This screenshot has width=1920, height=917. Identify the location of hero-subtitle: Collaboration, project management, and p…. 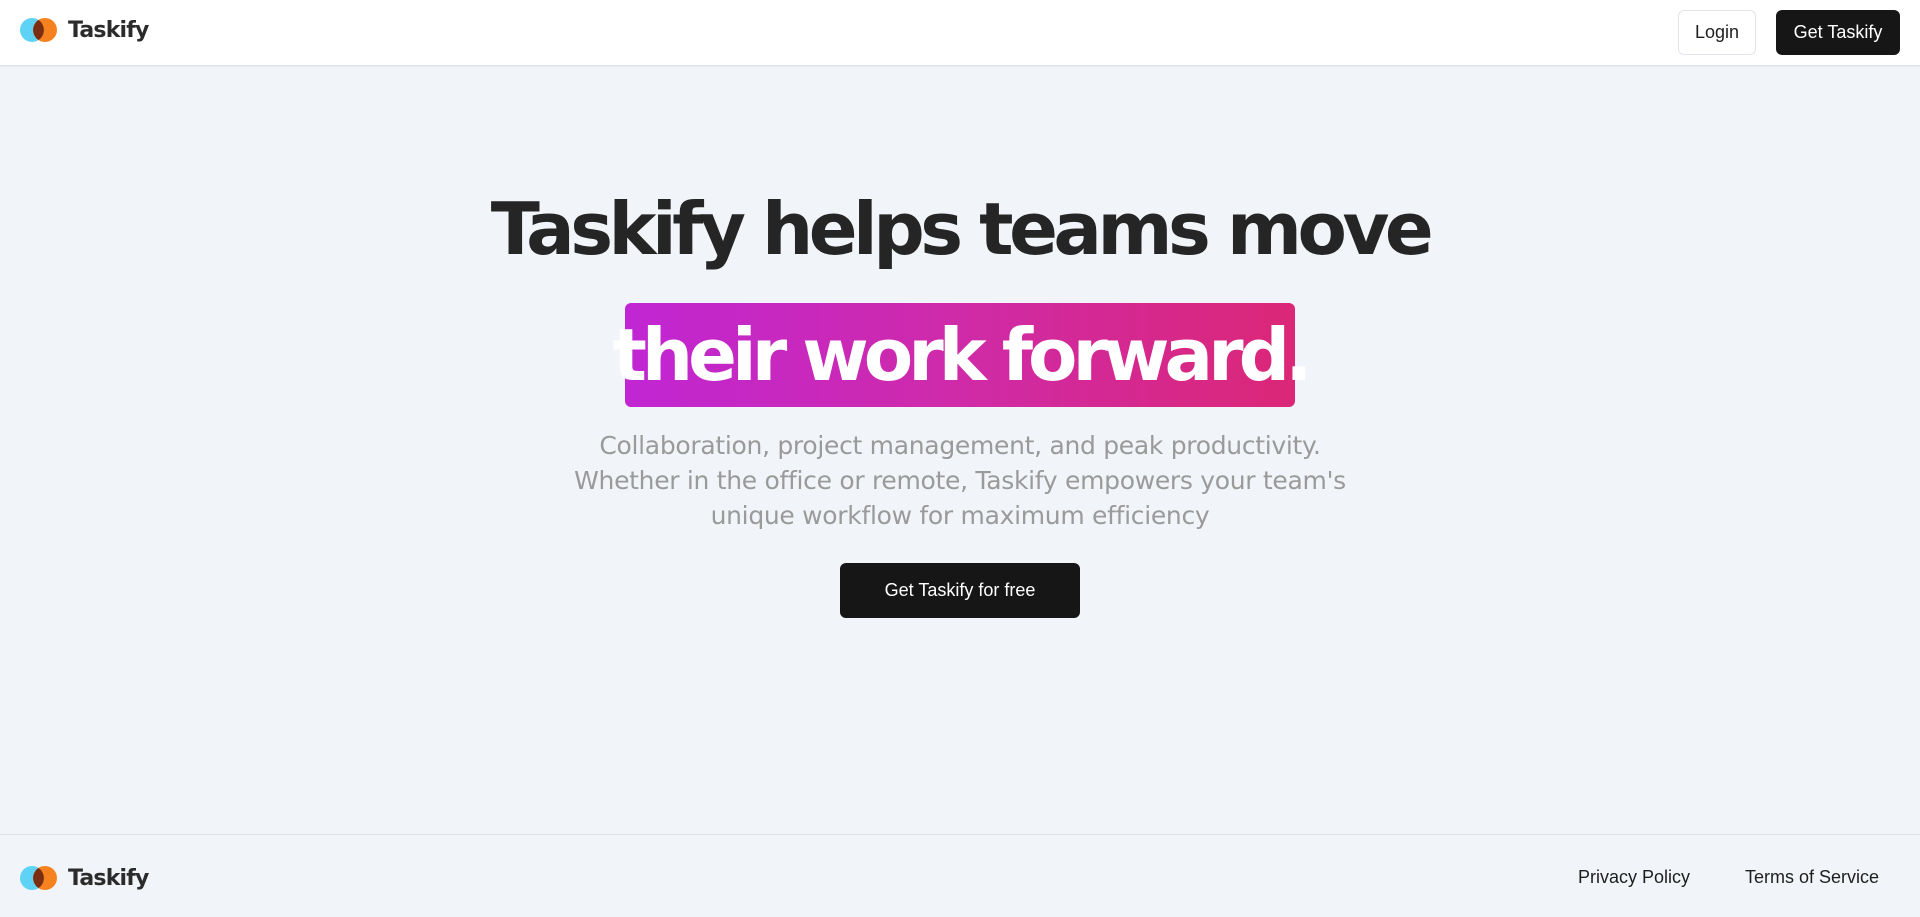
(960, 480).